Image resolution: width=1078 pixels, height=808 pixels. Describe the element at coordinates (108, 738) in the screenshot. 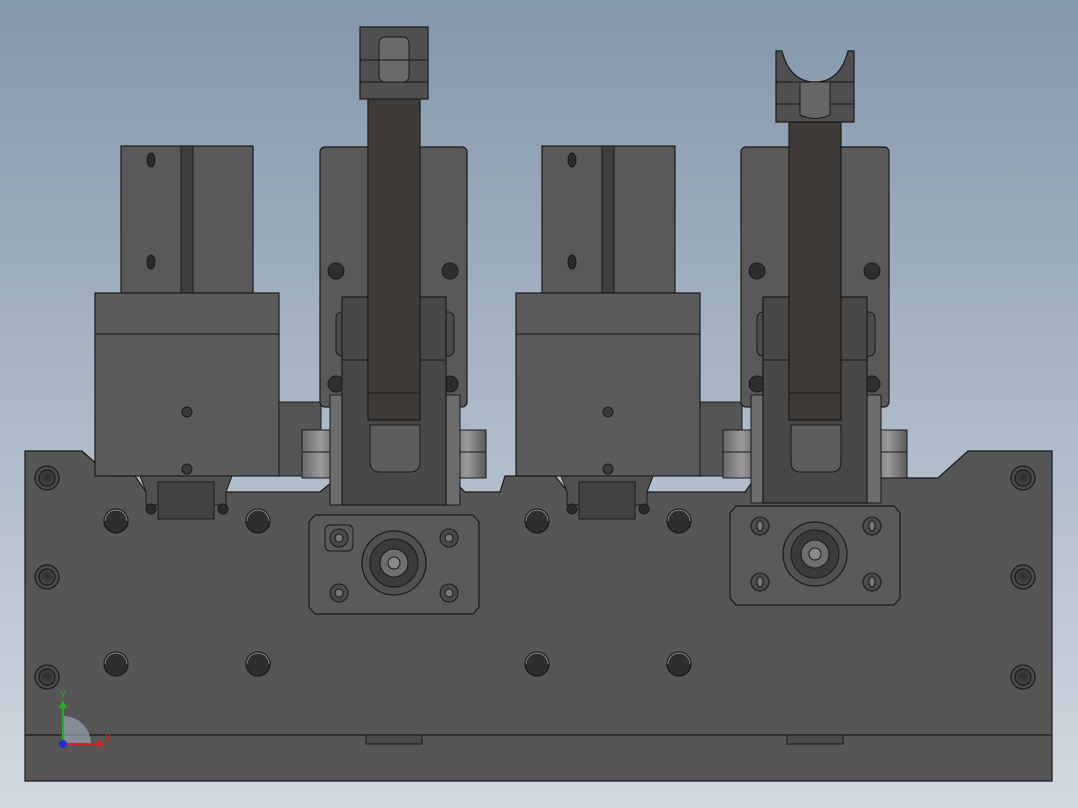

I see `x-axis-label: X` at that location.